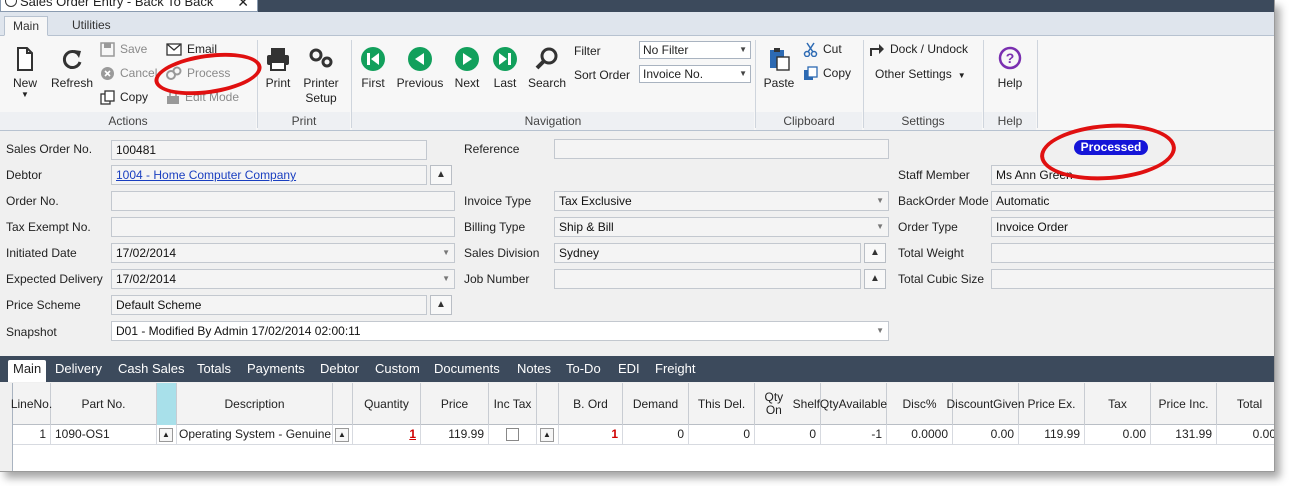 The image size is (1289, 486). I want to click on sales-division-lookup-button: ▲, so click(875, 253).